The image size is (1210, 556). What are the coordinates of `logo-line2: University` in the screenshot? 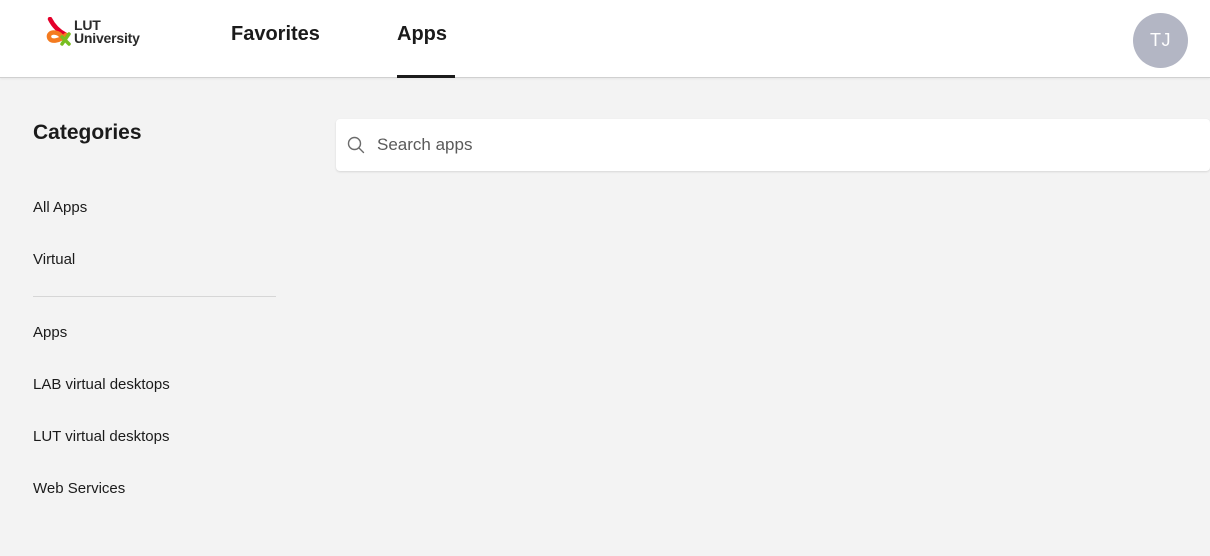 It's located at (107, 38).